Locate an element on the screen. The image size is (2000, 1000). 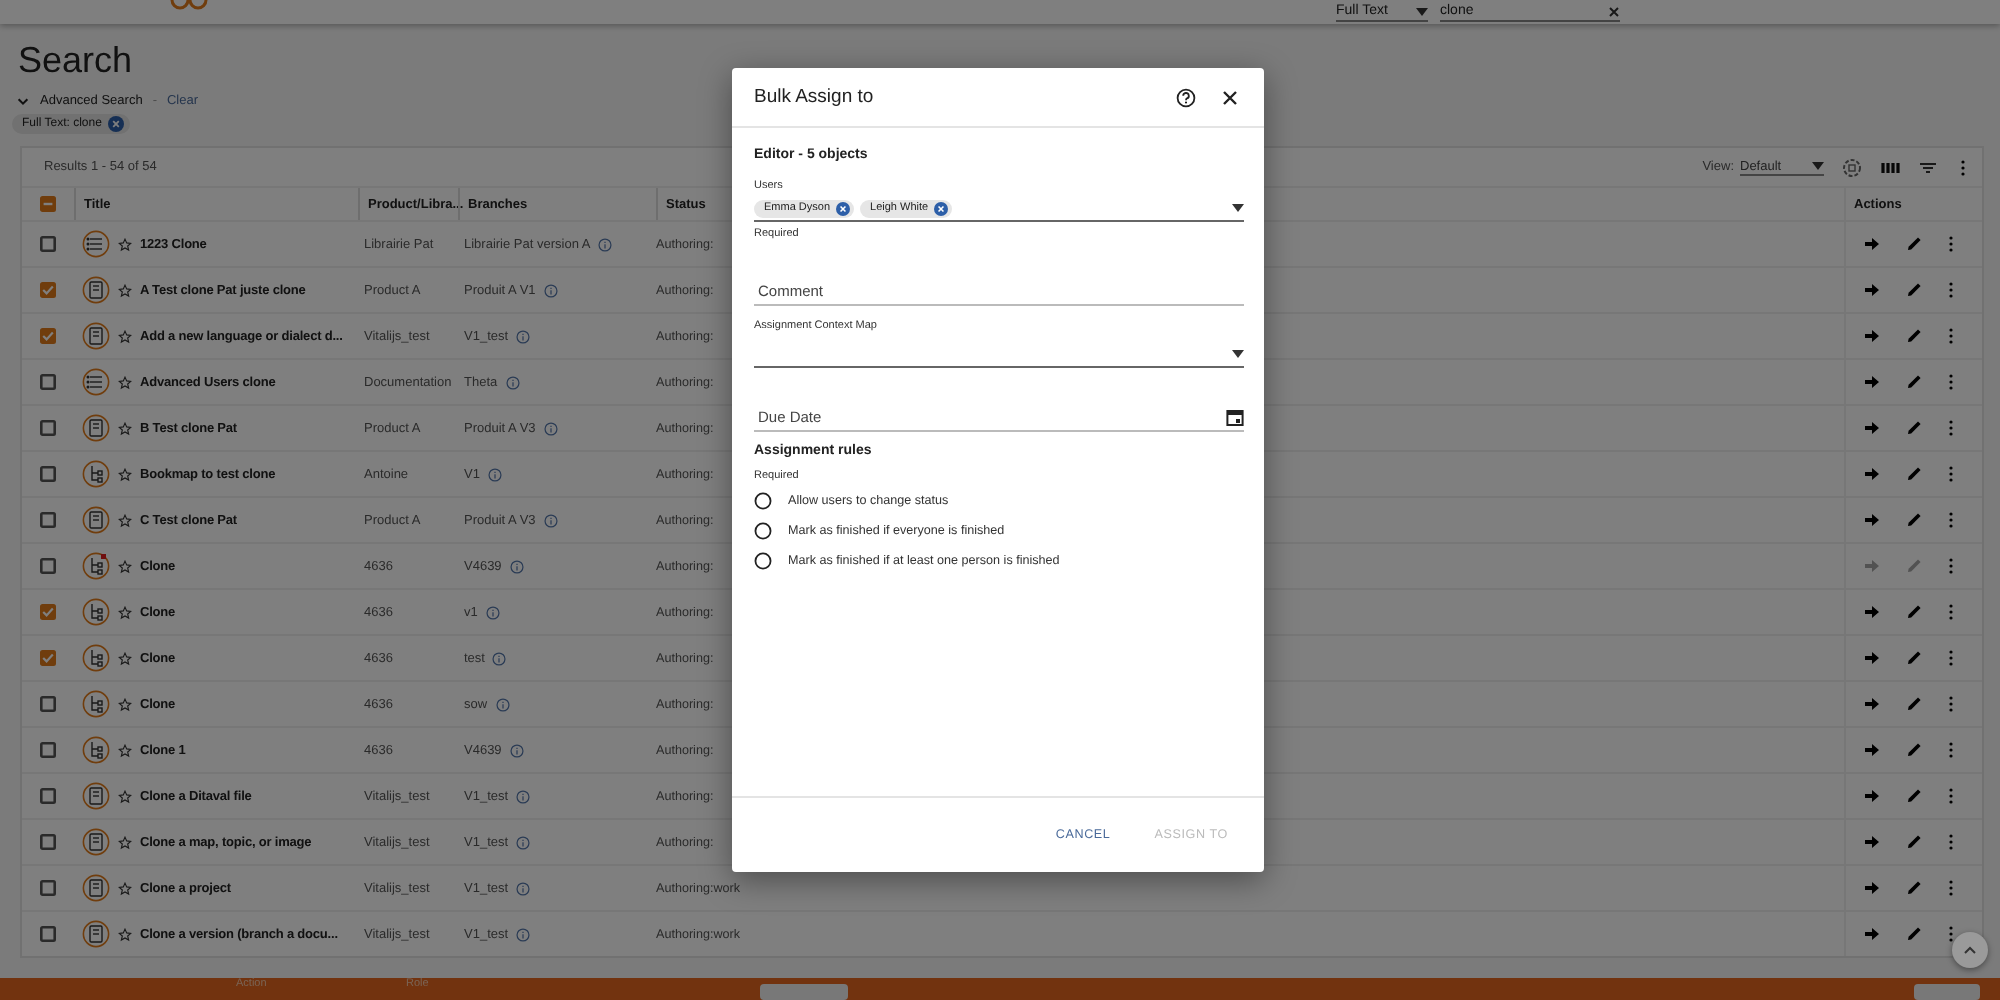
dropdown-arrow-icon is located at coordinates (1238, 208).